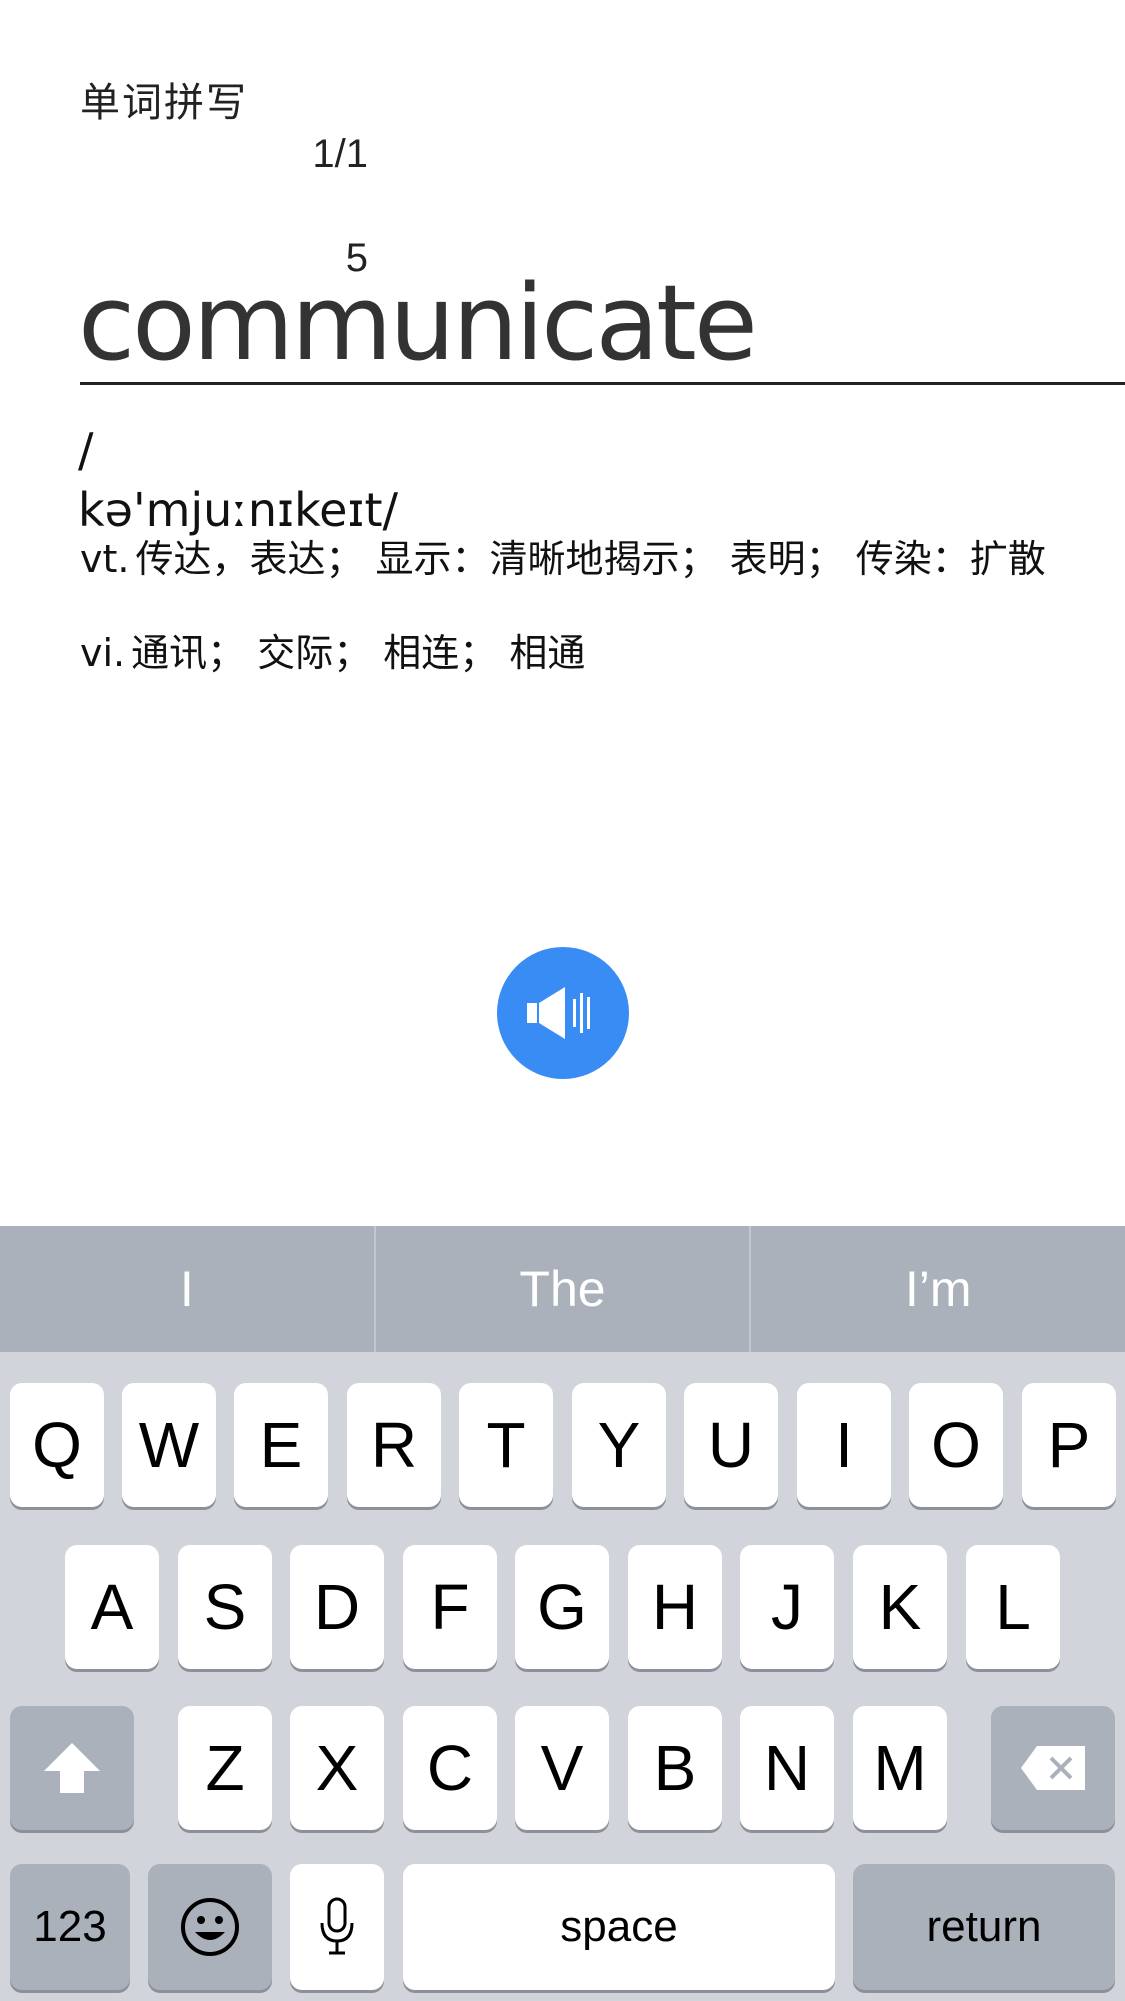 This screenshot has width=1125, height=2001. Describe the element at coordinates (112, 1607) in the screenshot. I see `key-a: A` at that location.